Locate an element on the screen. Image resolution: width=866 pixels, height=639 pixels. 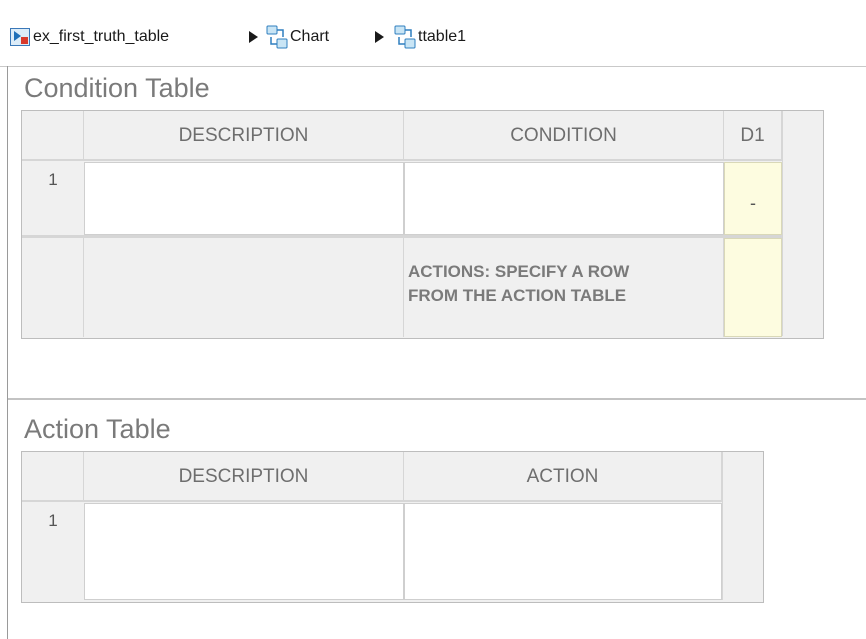
actions-label-line2: FROM THE ACTION TABLE is located at coordinates (517, 295).